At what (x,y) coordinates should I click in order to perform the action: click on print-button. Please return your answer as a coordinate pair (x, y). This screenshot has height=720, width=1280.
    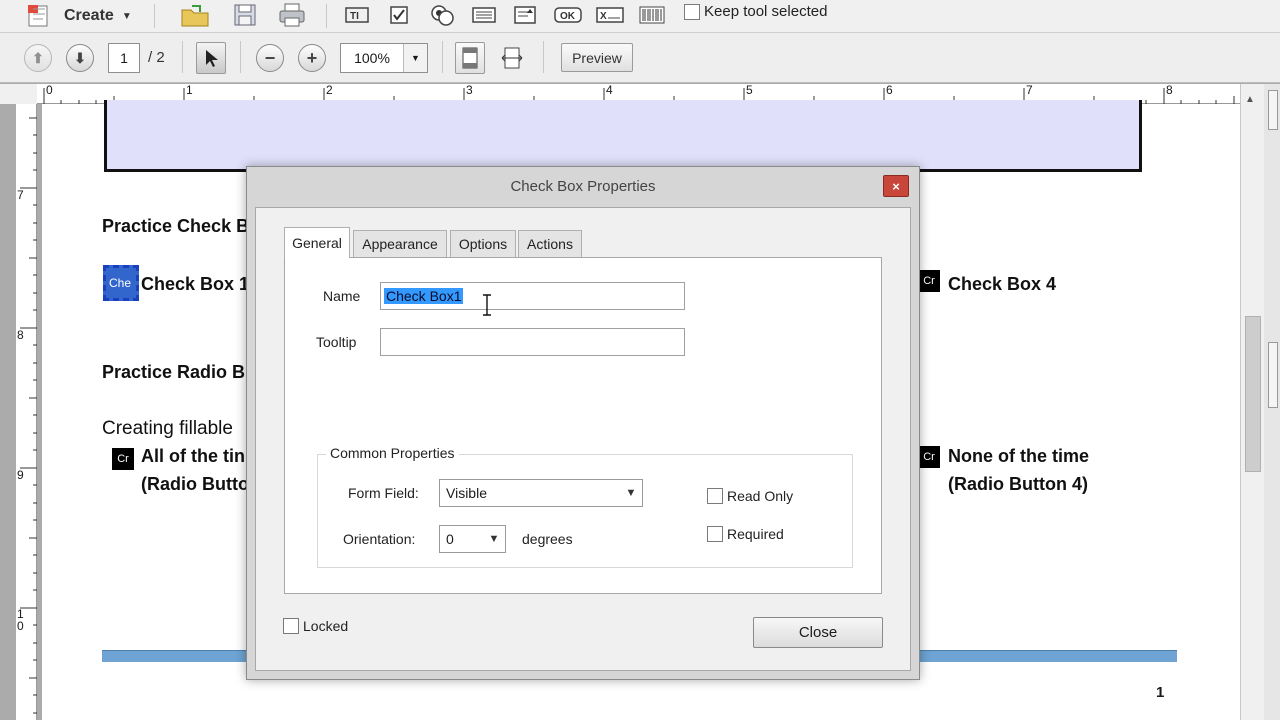
    Looking at the image, I should click on (292, 15).